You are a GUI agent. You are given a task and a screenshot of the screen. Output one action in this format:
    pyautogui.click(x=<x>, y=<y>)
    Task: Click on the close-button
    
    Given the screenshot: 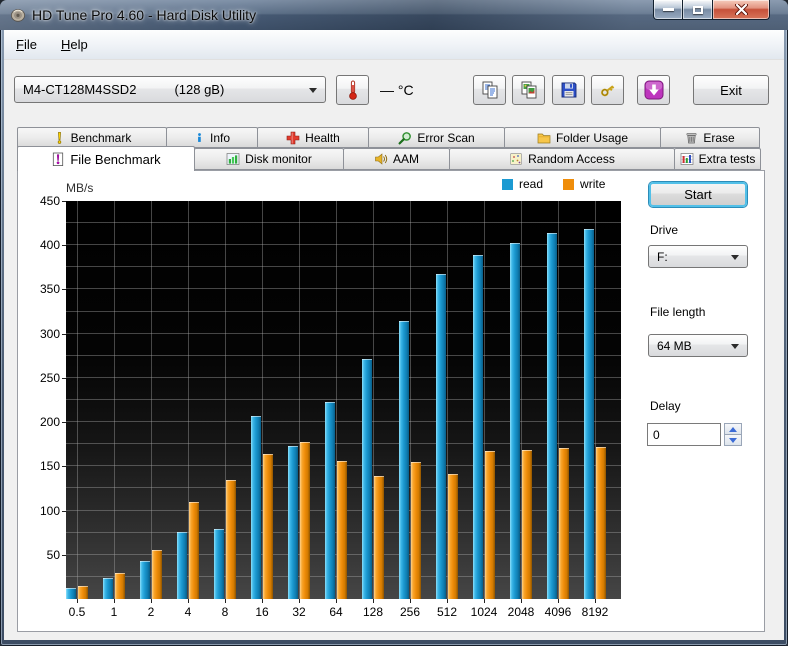 What is the action you would take?
    pyautogui.click(x=741, y=10)
    